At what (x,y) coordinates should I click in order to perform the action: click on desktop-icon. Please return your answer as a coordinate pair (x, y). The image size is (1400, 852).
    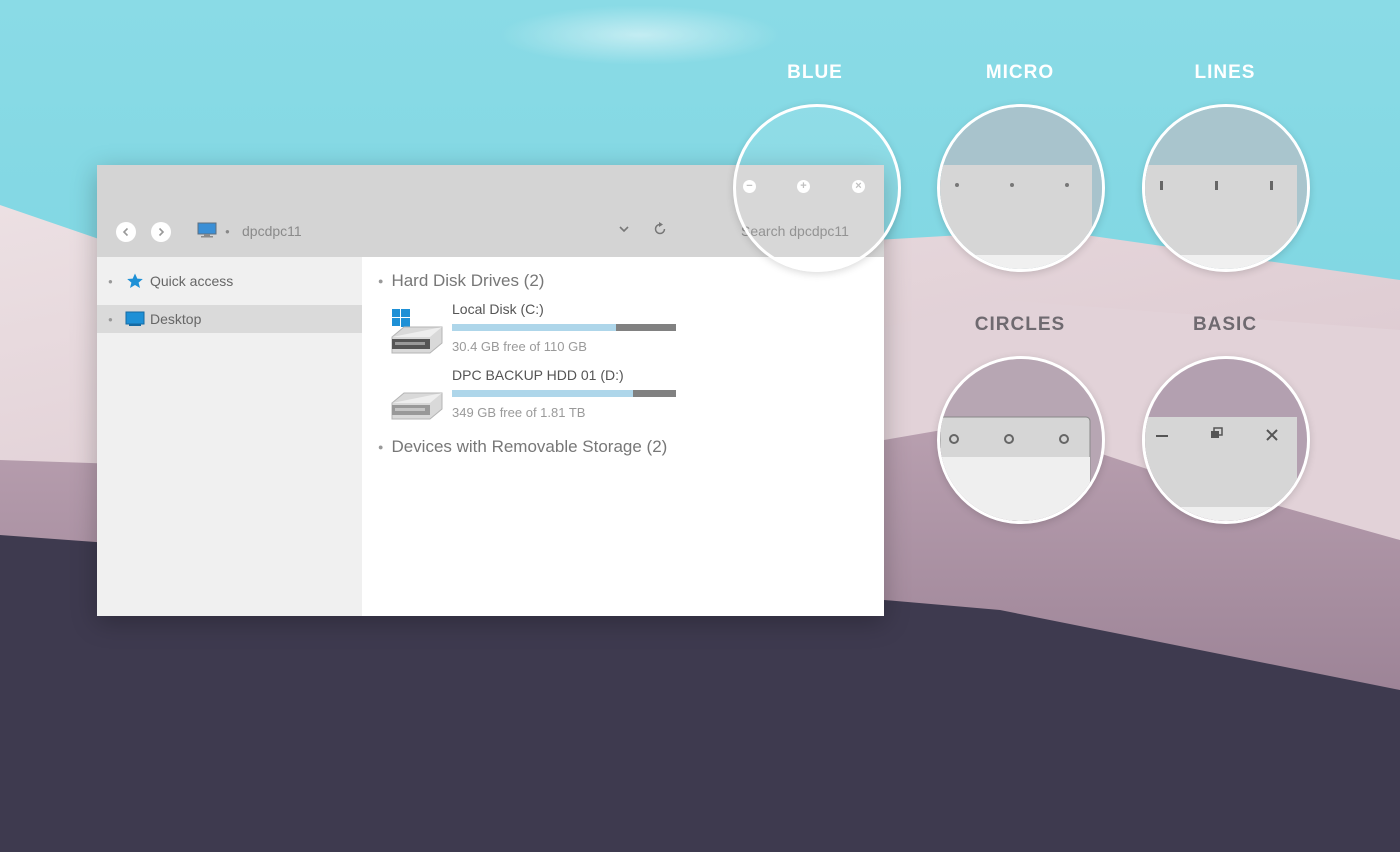
    Looking at the image, I should click on (135, 318).